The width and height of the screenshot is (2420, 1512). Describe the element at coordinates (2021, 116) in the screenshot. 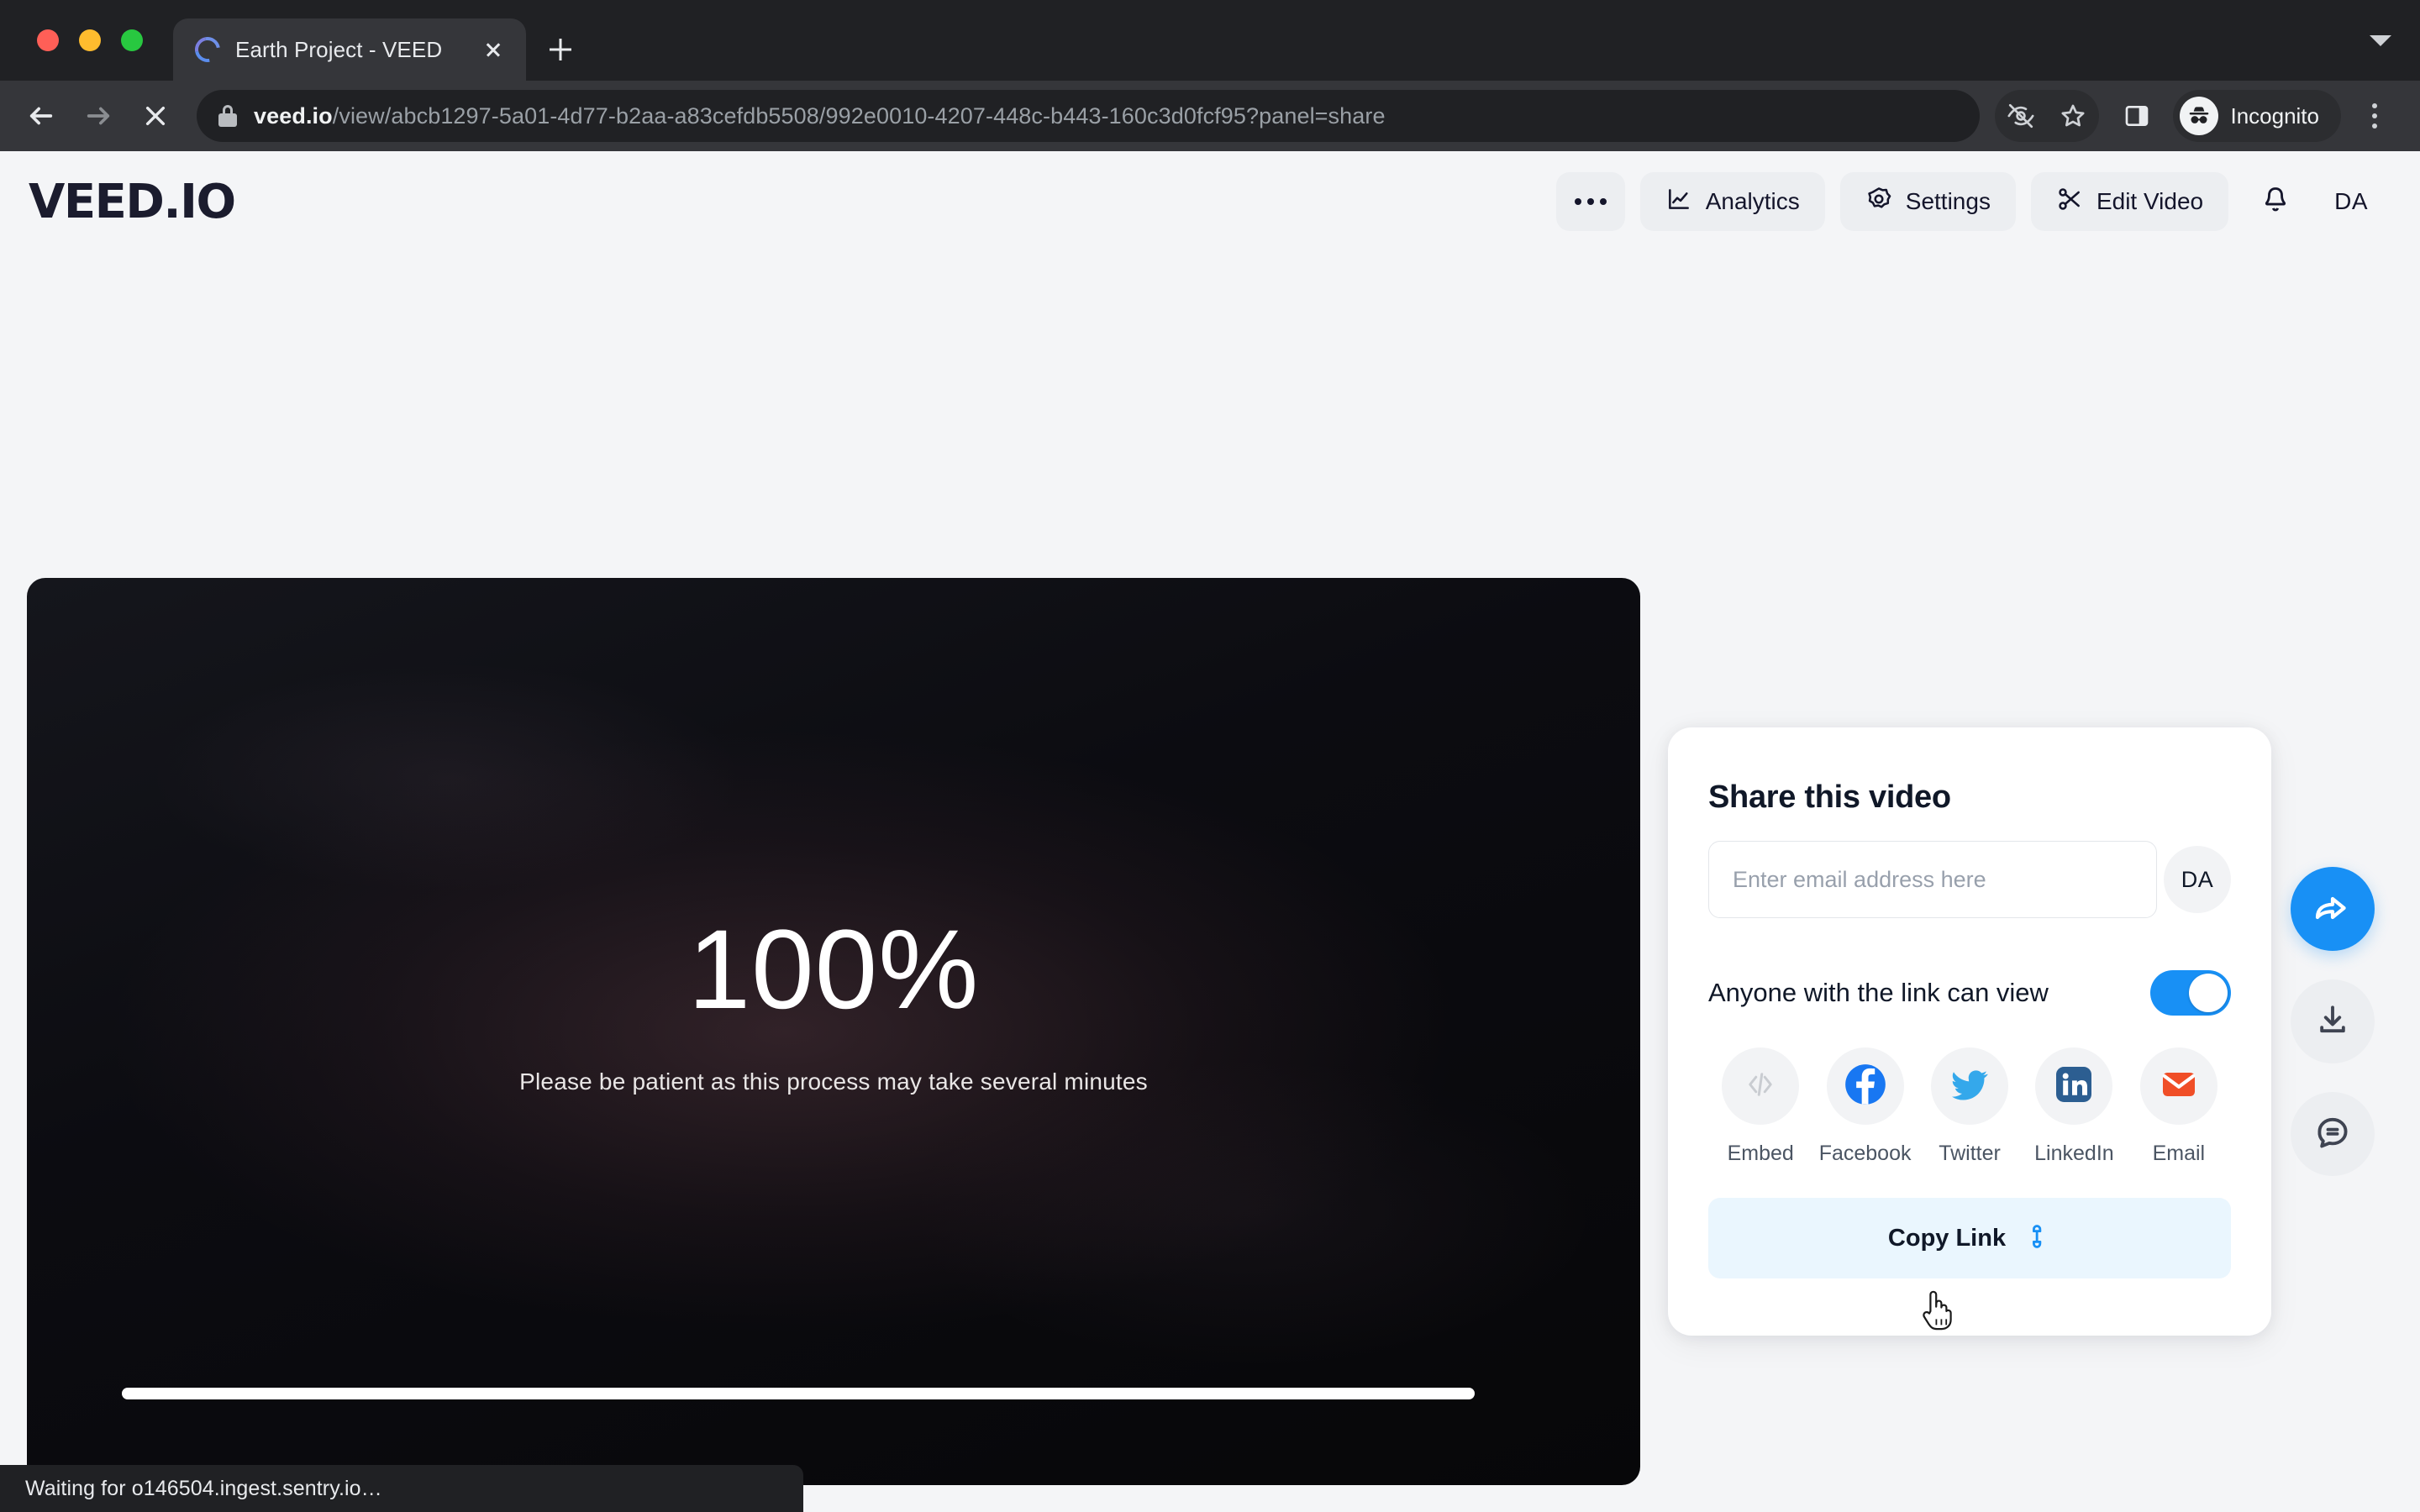

I see `third-party-cookies-blocked-icon` at that location.